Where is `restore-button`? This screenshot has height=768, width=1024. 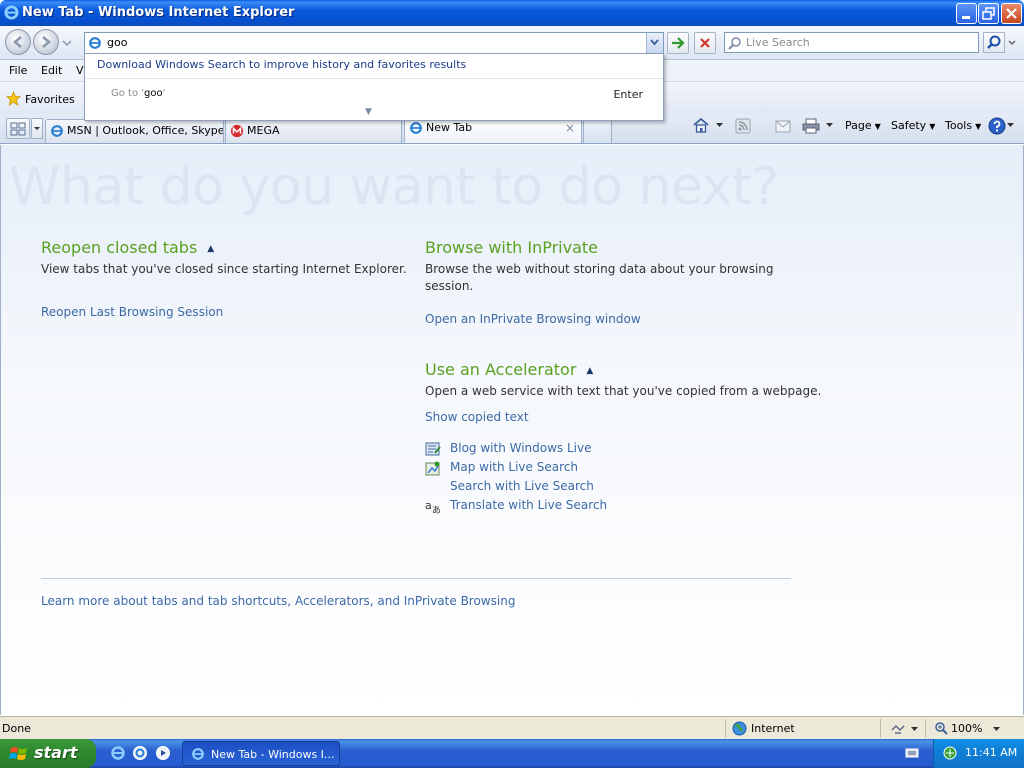
restore-button is located at coordinates (988, 13).